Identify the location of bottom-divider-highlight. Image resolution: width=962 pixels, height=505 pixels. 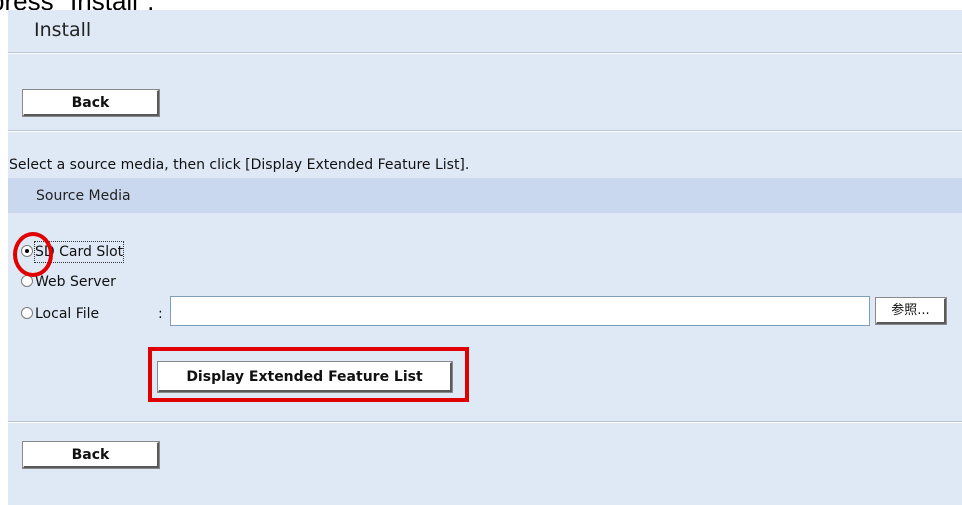
(485, 422).